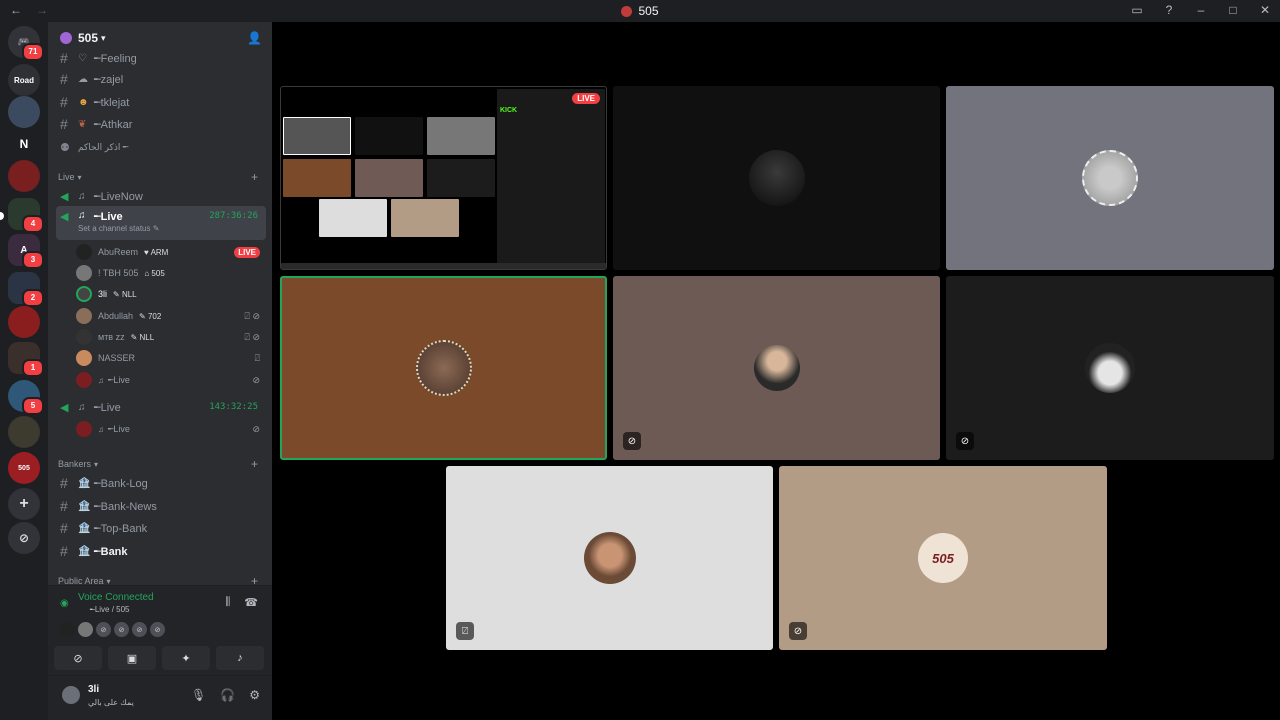 The height and width of the screenshot is (720, 1280). I want to click on headphones-icon: 🎧, so click(227, 695).